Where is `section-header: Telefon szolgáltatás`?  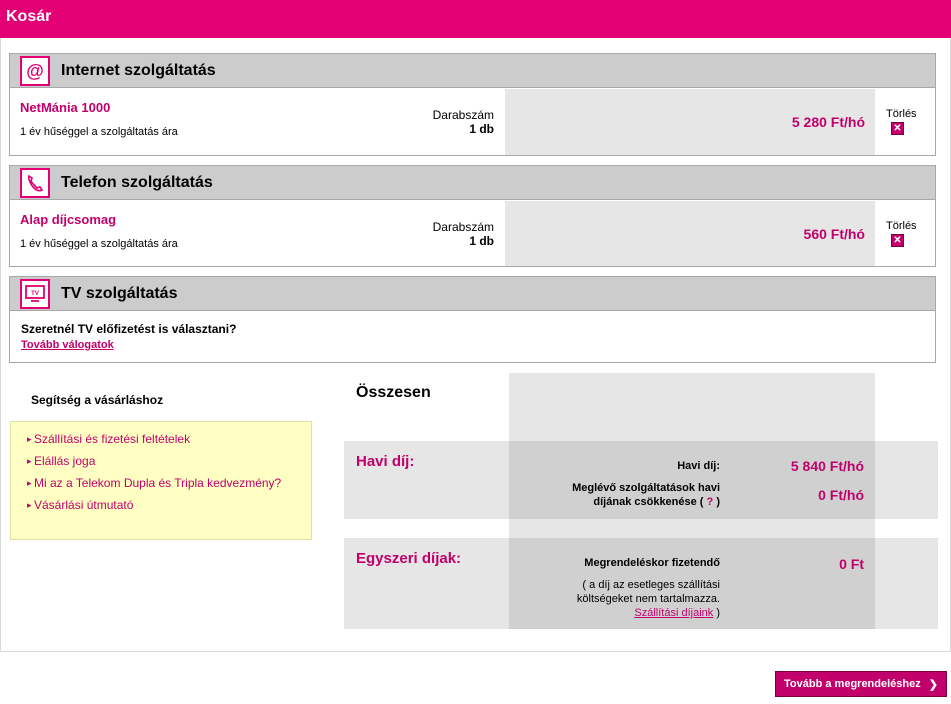 section-header: Telefon szolgáltatás is located at coordinates (472, 183).